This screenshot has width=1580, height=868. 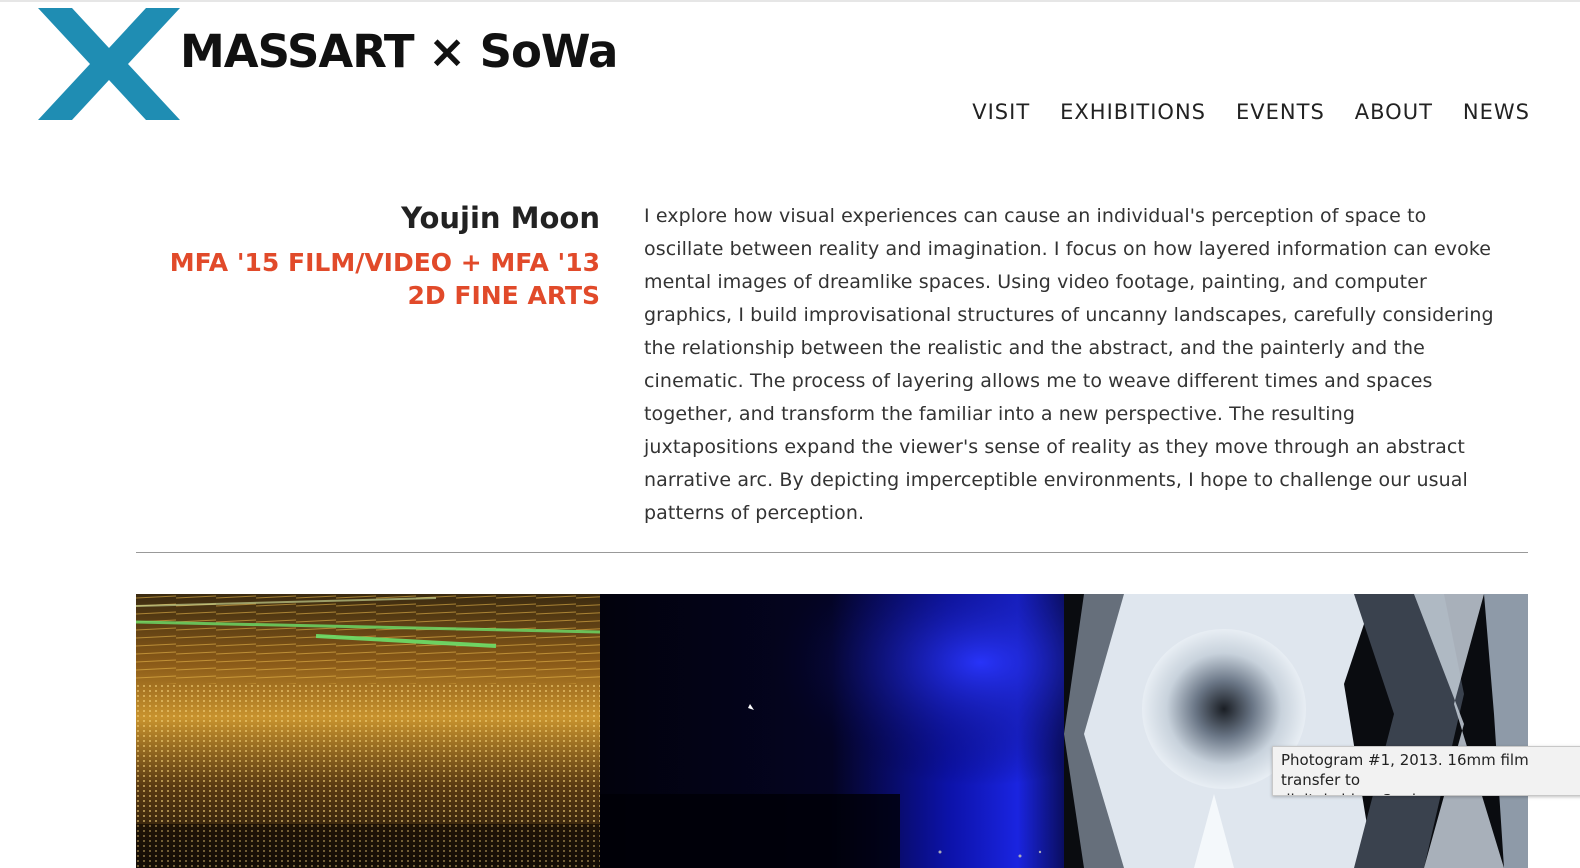 I want to click on main-nav: VISIT EXHIBITIONS EVENTS ABOUT NEWS, so click(x=1251, y=112).